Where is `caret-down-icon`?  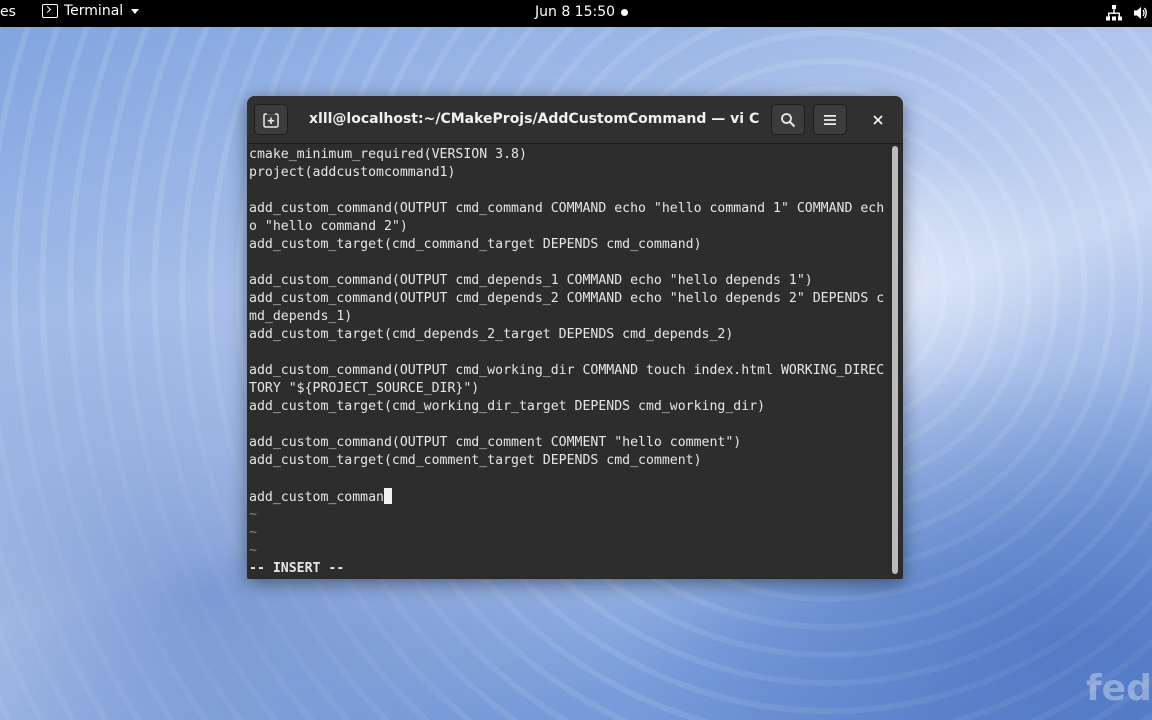 caret-down-icon is located at coordinates (135, 11).